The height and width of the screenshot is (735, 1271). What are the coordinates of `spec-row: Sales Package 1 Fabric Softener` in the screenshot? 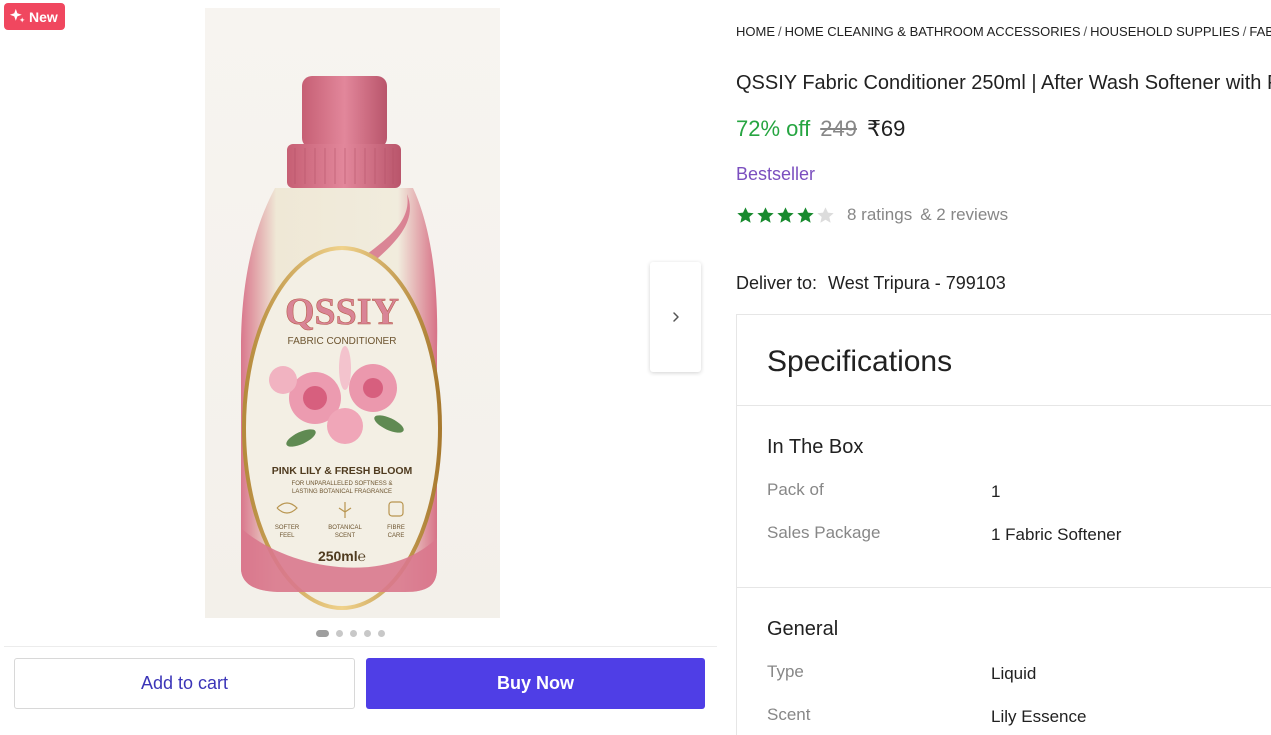 It's located at (1017, 536).